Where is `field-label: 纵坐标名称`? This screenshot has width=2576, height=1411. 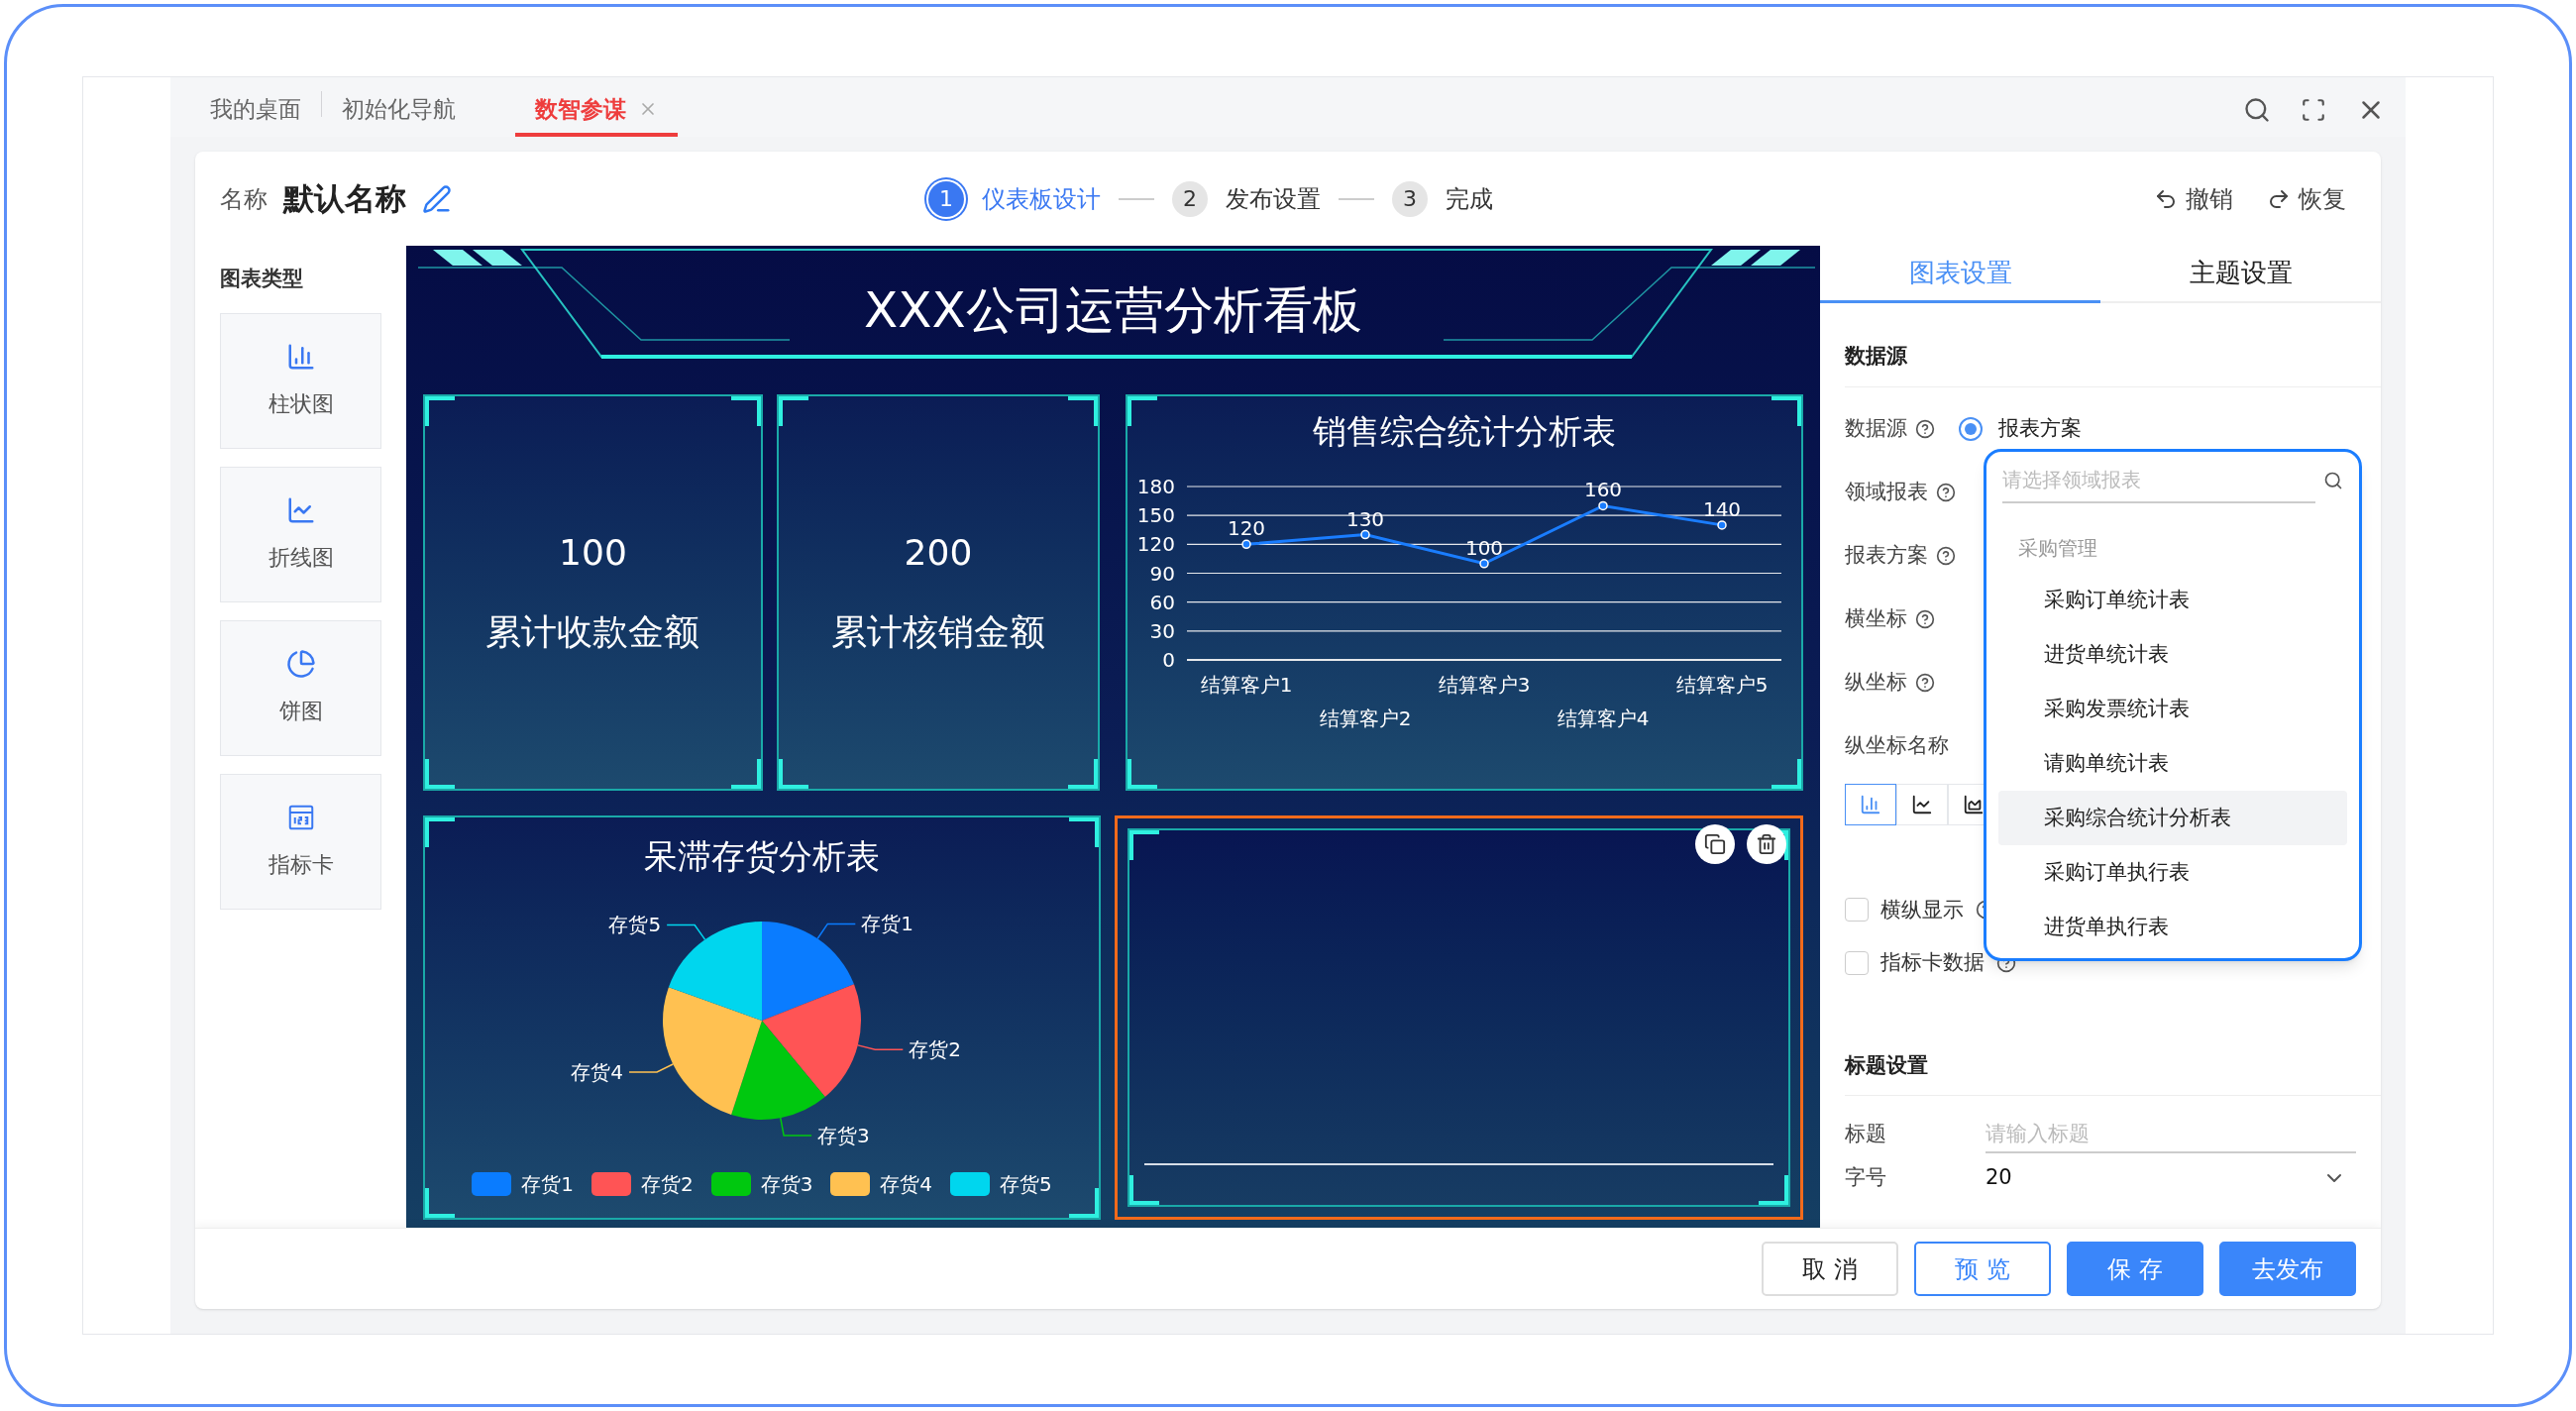 field-label: 纵坐标名称 is located at coordinates (1897, 745).